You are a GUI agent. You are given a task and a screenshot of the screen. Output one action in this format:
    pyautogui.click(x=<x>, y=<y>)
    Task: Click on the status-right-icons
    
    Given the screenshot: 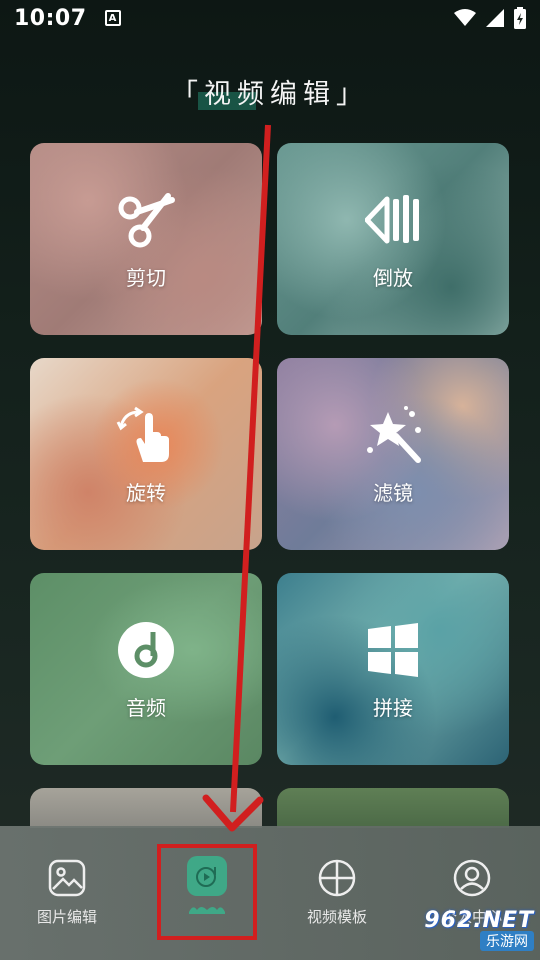 What is the action you would take?
    pyautogui.click(x=490, y=18)
    